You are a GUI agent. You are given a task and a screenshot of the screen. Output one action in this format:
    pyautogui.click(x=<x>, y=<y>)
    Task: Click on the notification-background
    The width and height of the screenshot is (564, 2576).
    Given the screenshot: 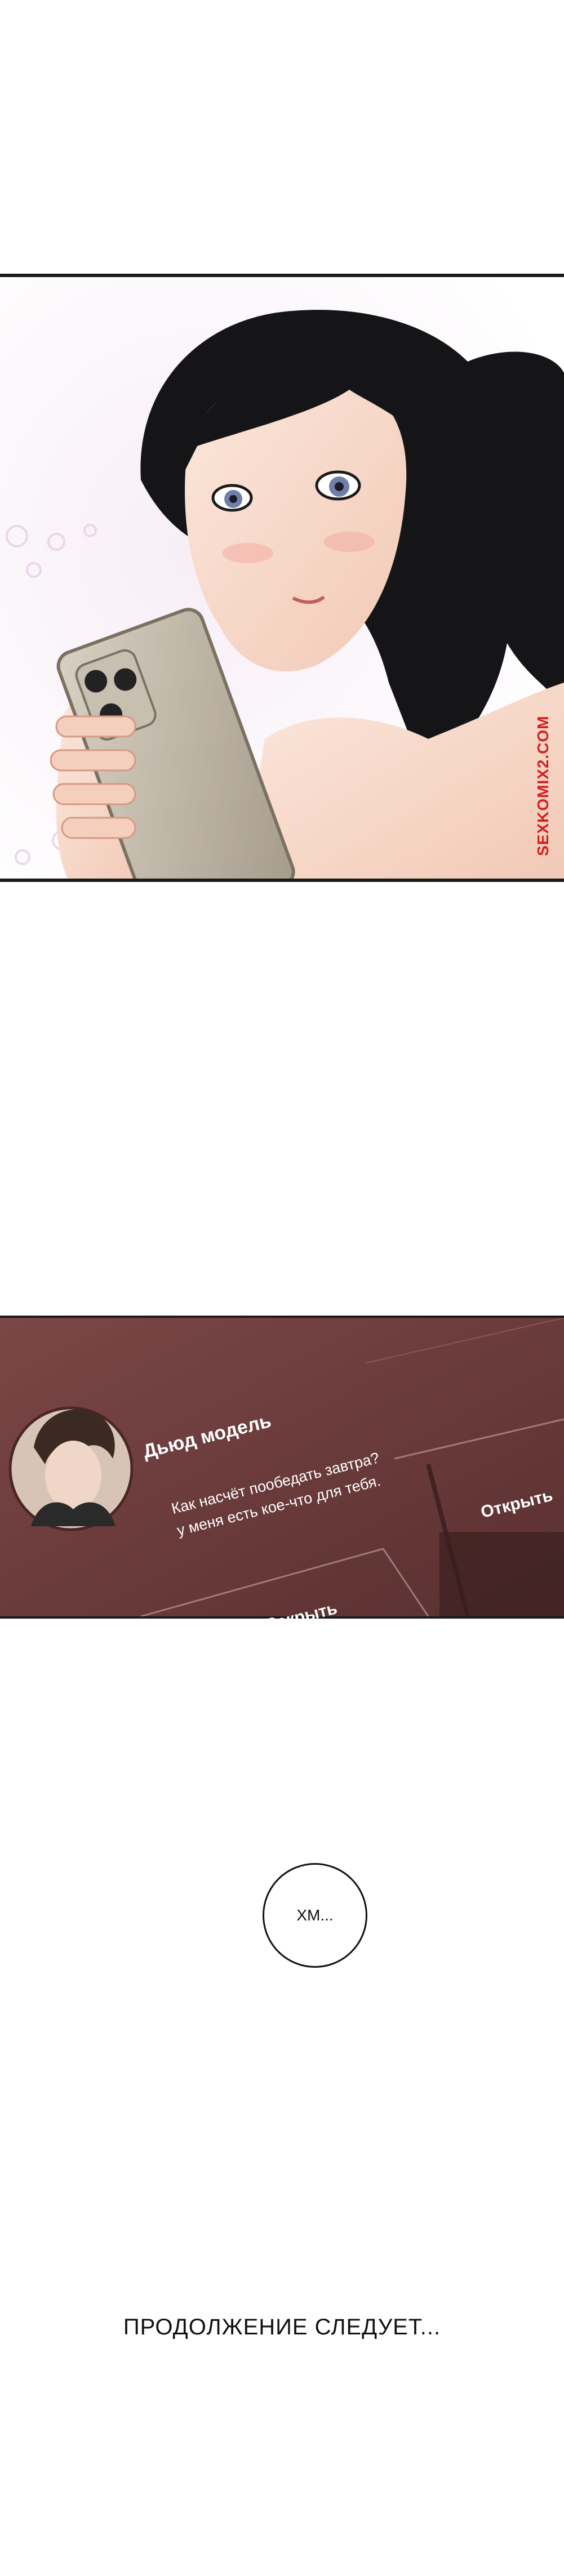 What is the action you would take?
    pyautogui.click(x=282, y=1467)
    